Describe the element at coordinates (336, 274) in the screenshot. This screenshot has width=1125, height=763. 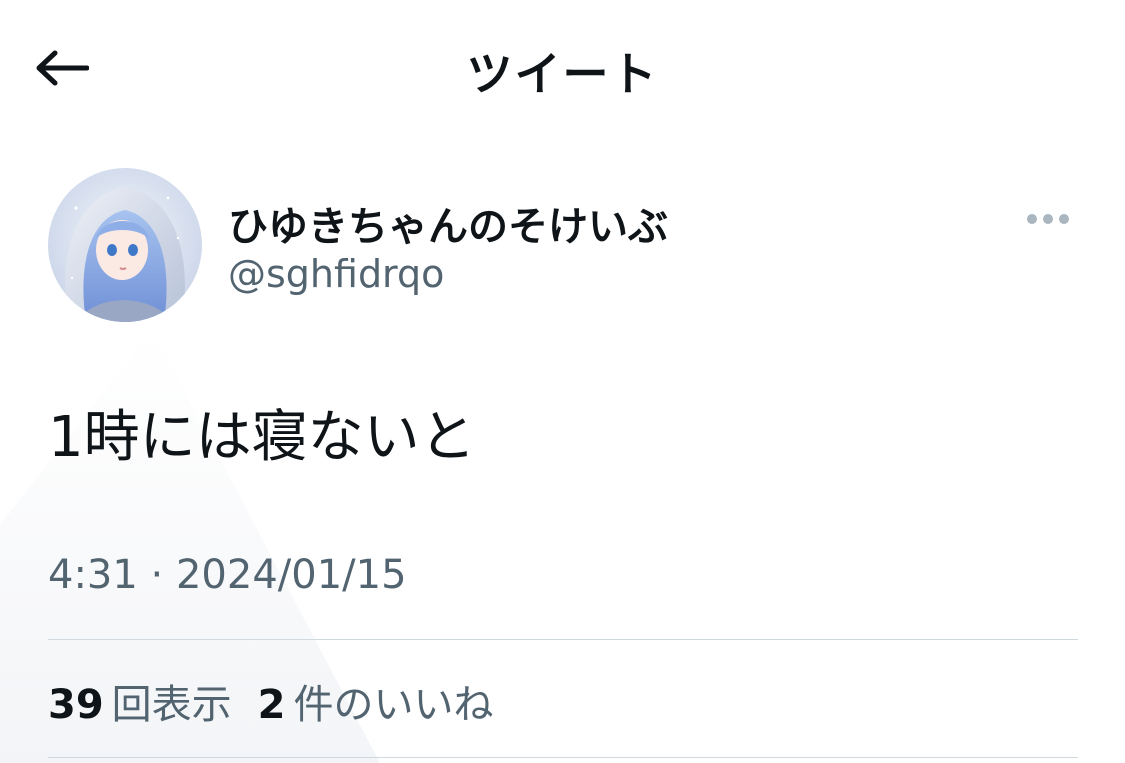
I see `user-handle: @sghfidrqo` at that location.